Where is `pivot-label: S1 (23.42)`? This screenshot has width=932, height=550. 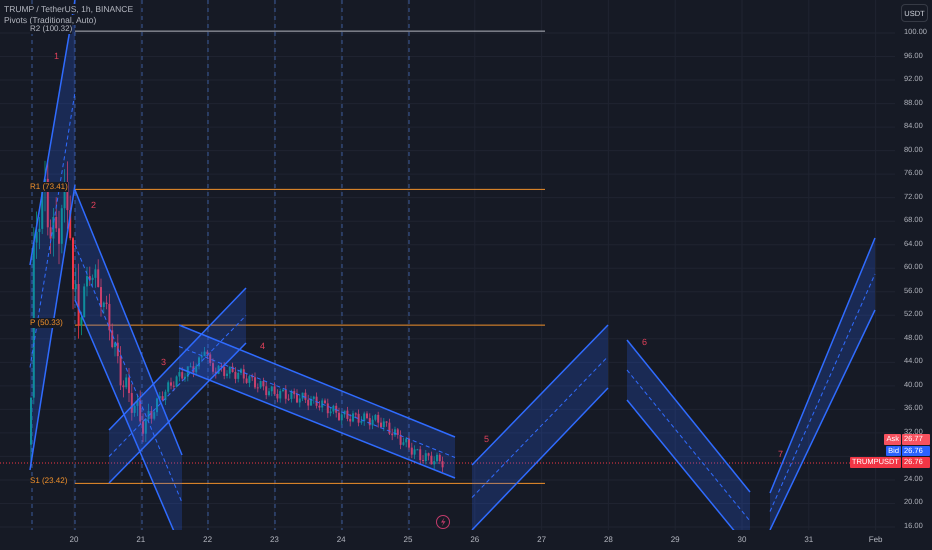
pivot-label: S1 (23.42) is located at coordinates (49, 481).